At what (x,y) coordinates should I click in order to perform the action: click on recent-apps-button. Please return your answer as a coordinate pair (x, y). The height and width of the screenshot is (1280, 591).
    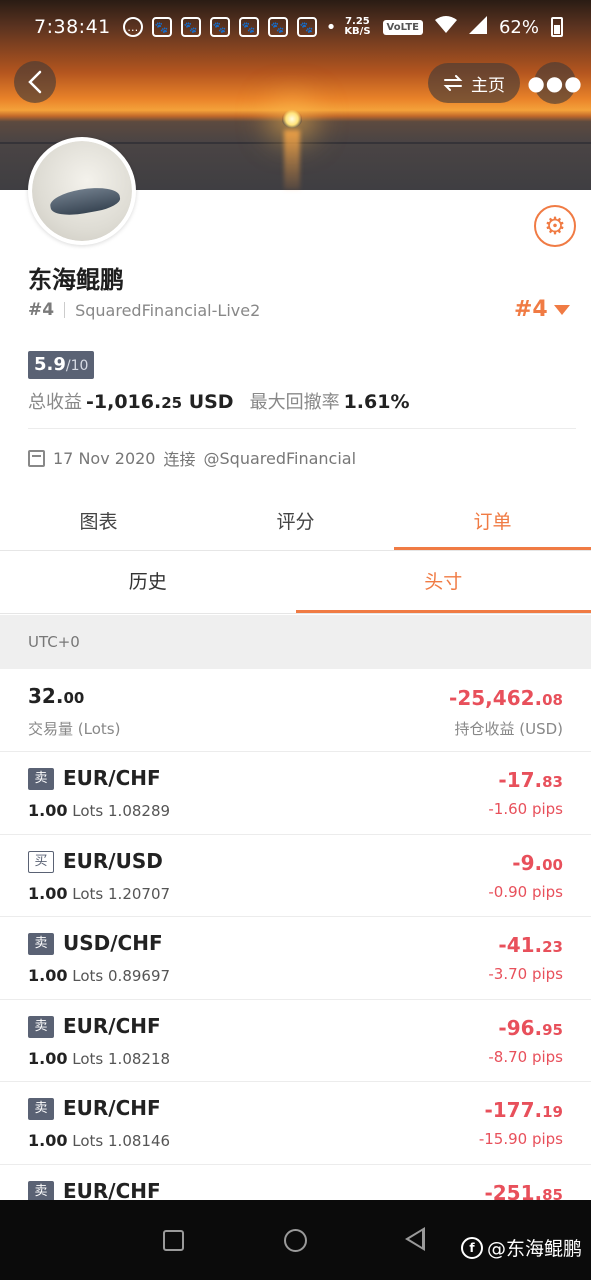
    Looking at the image, I should click on (173, 1240).